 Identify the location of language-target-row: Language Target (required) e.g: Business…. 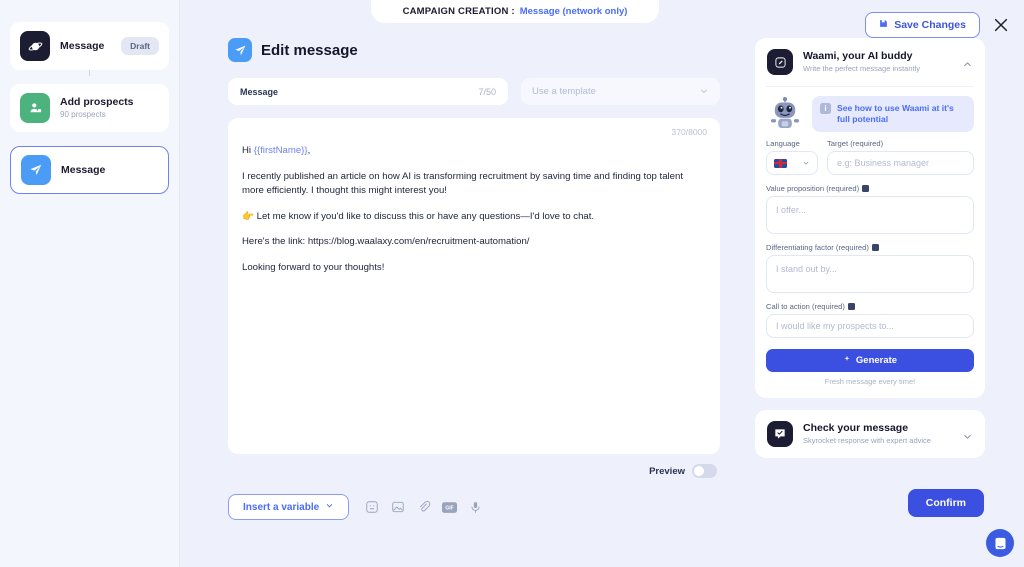
(870, 157).